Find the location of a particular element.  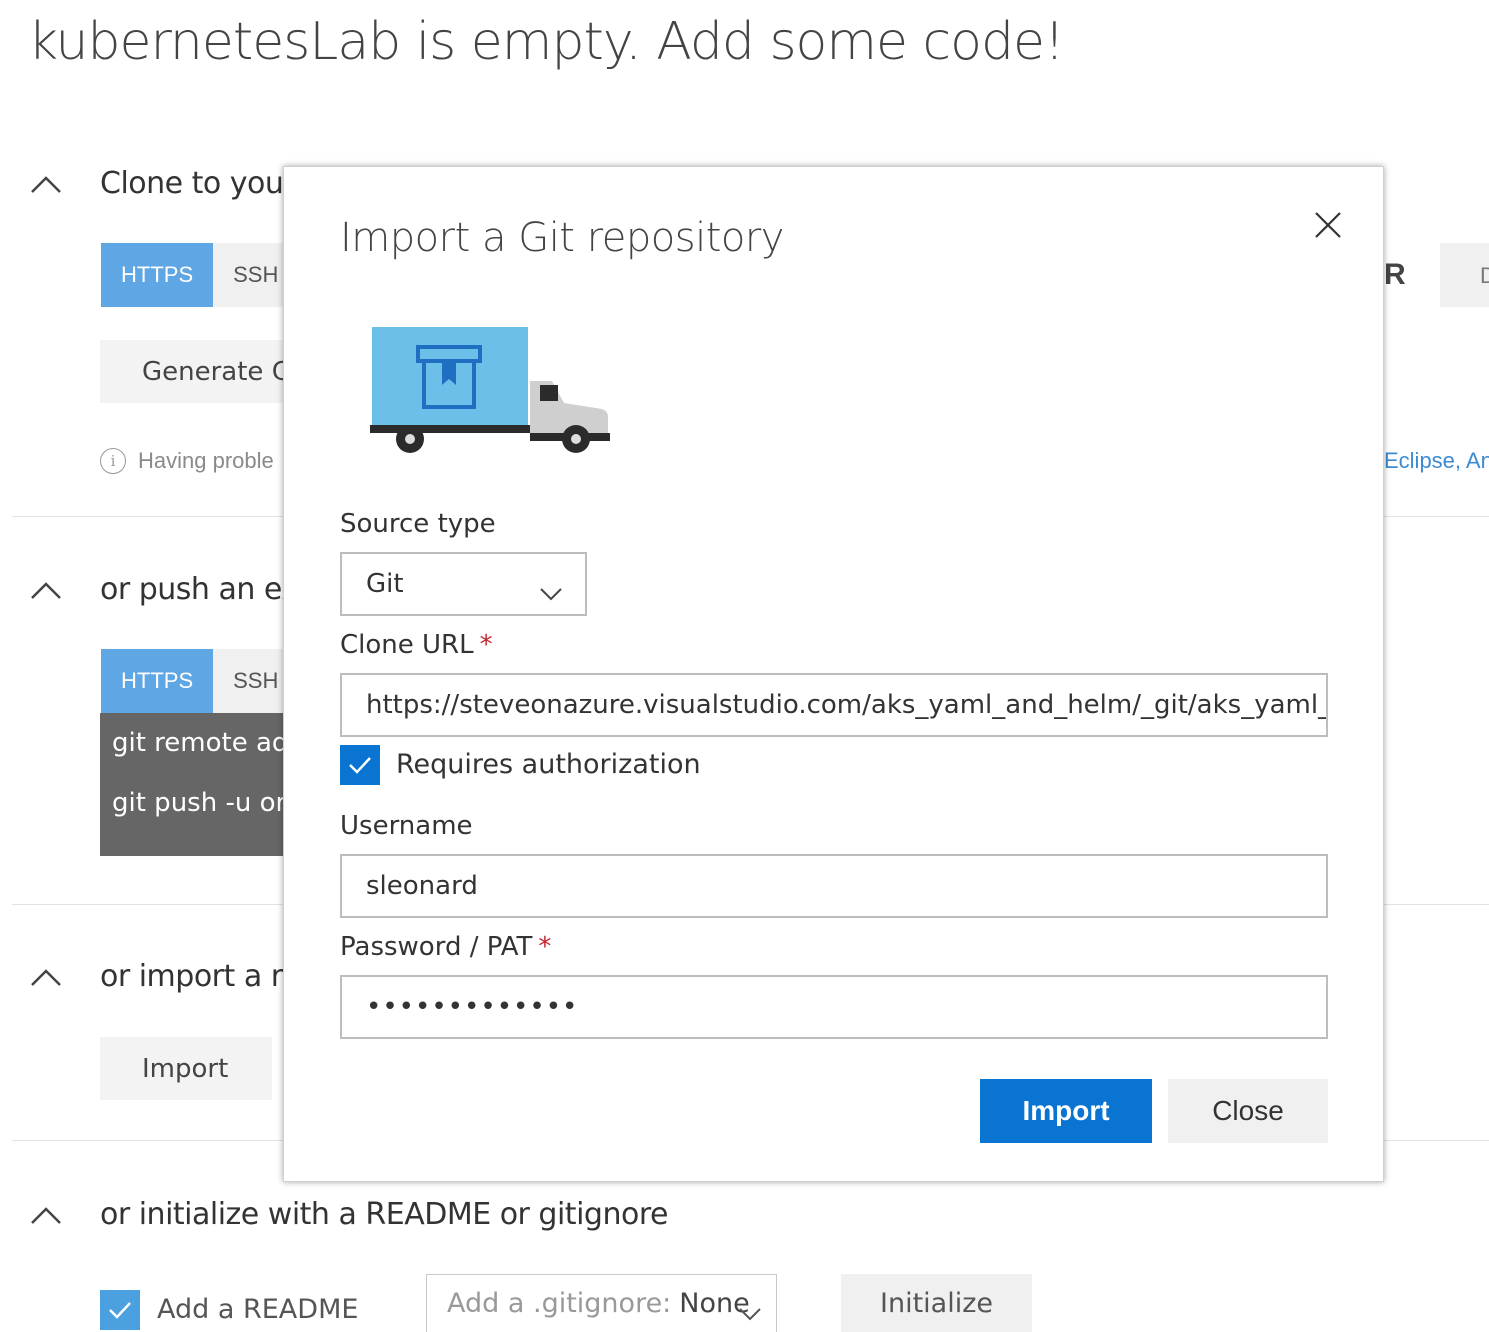

command-box: git remote add git push -u or is located at coordinates (200, 784).